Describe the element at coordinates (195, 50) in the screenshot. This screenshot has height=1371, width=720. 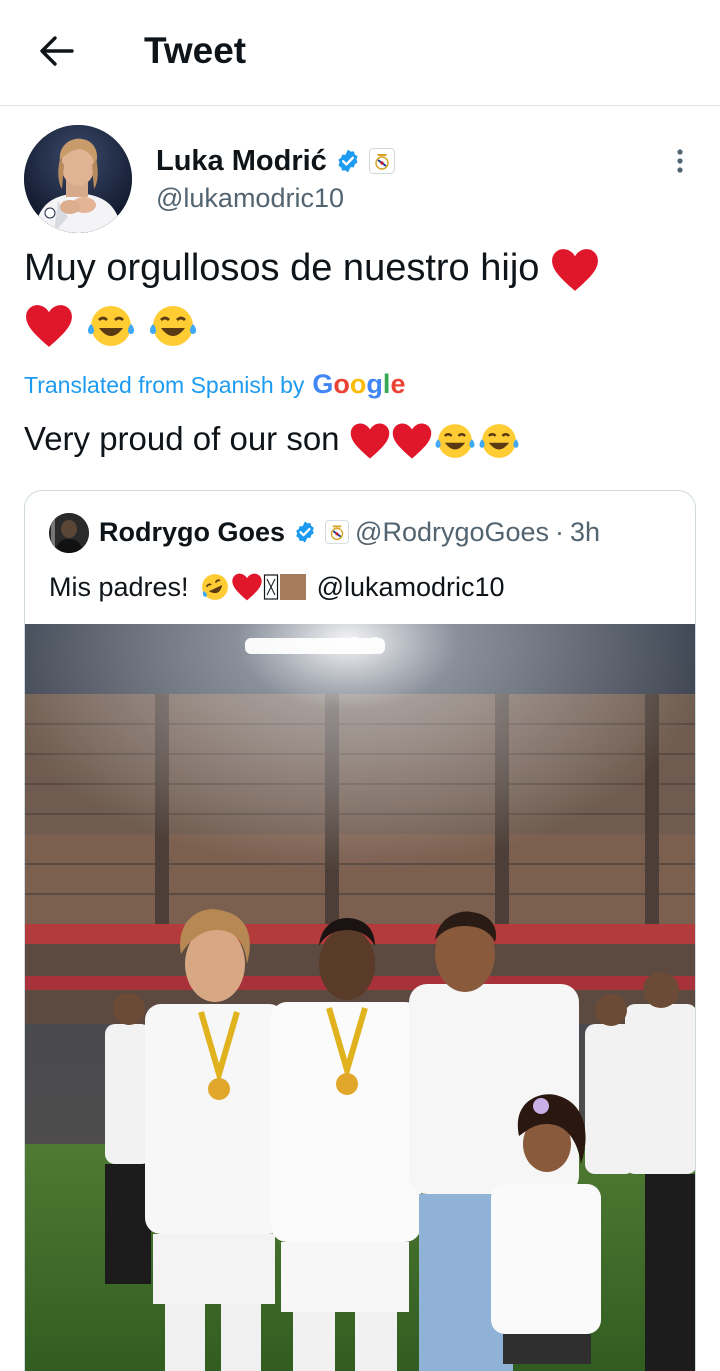
I see `page-title: Tweet` at that location.